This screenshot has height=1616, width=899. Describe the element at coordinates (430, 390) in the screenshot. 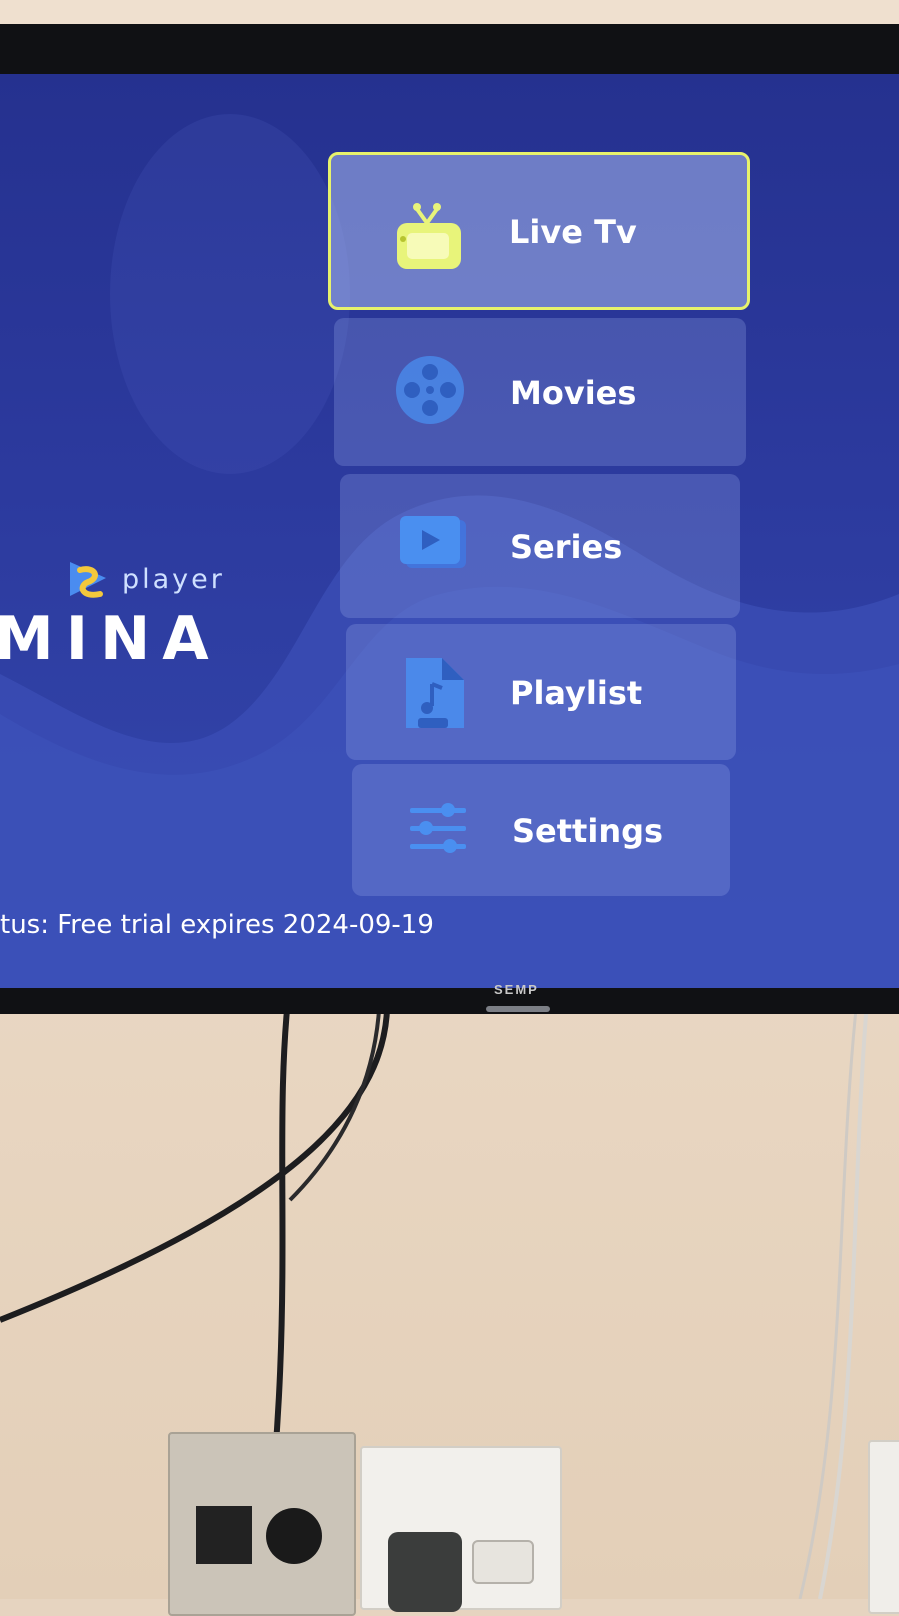

I see `film-reel-icon` at that location.